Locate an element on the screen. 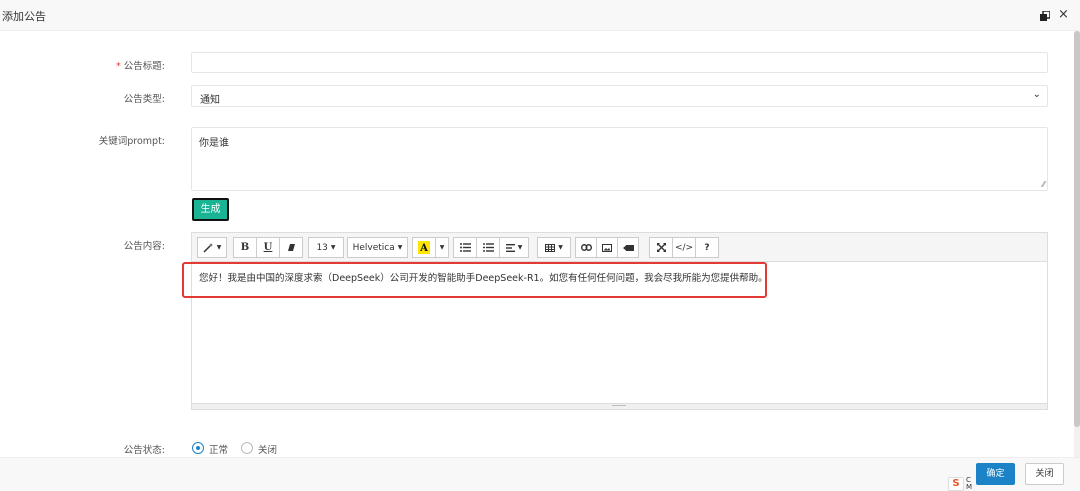 This screenshot has width=1080, height=491. vertical-scrollbar is located at coordinates (1077, 244).